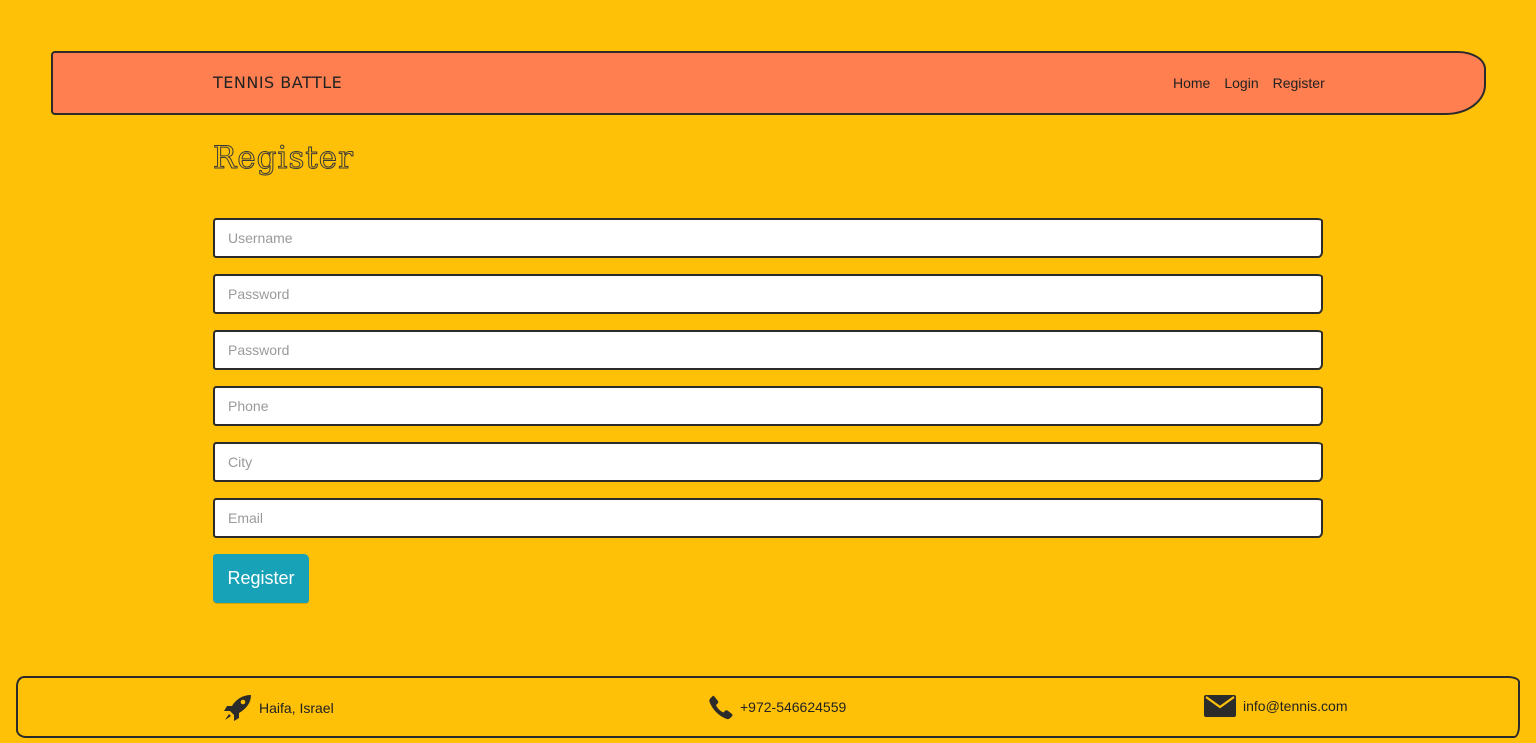 This screenshot has height=743, width=1536. I want to click on footer-email: info@tennis.com, so click(1275, 706).